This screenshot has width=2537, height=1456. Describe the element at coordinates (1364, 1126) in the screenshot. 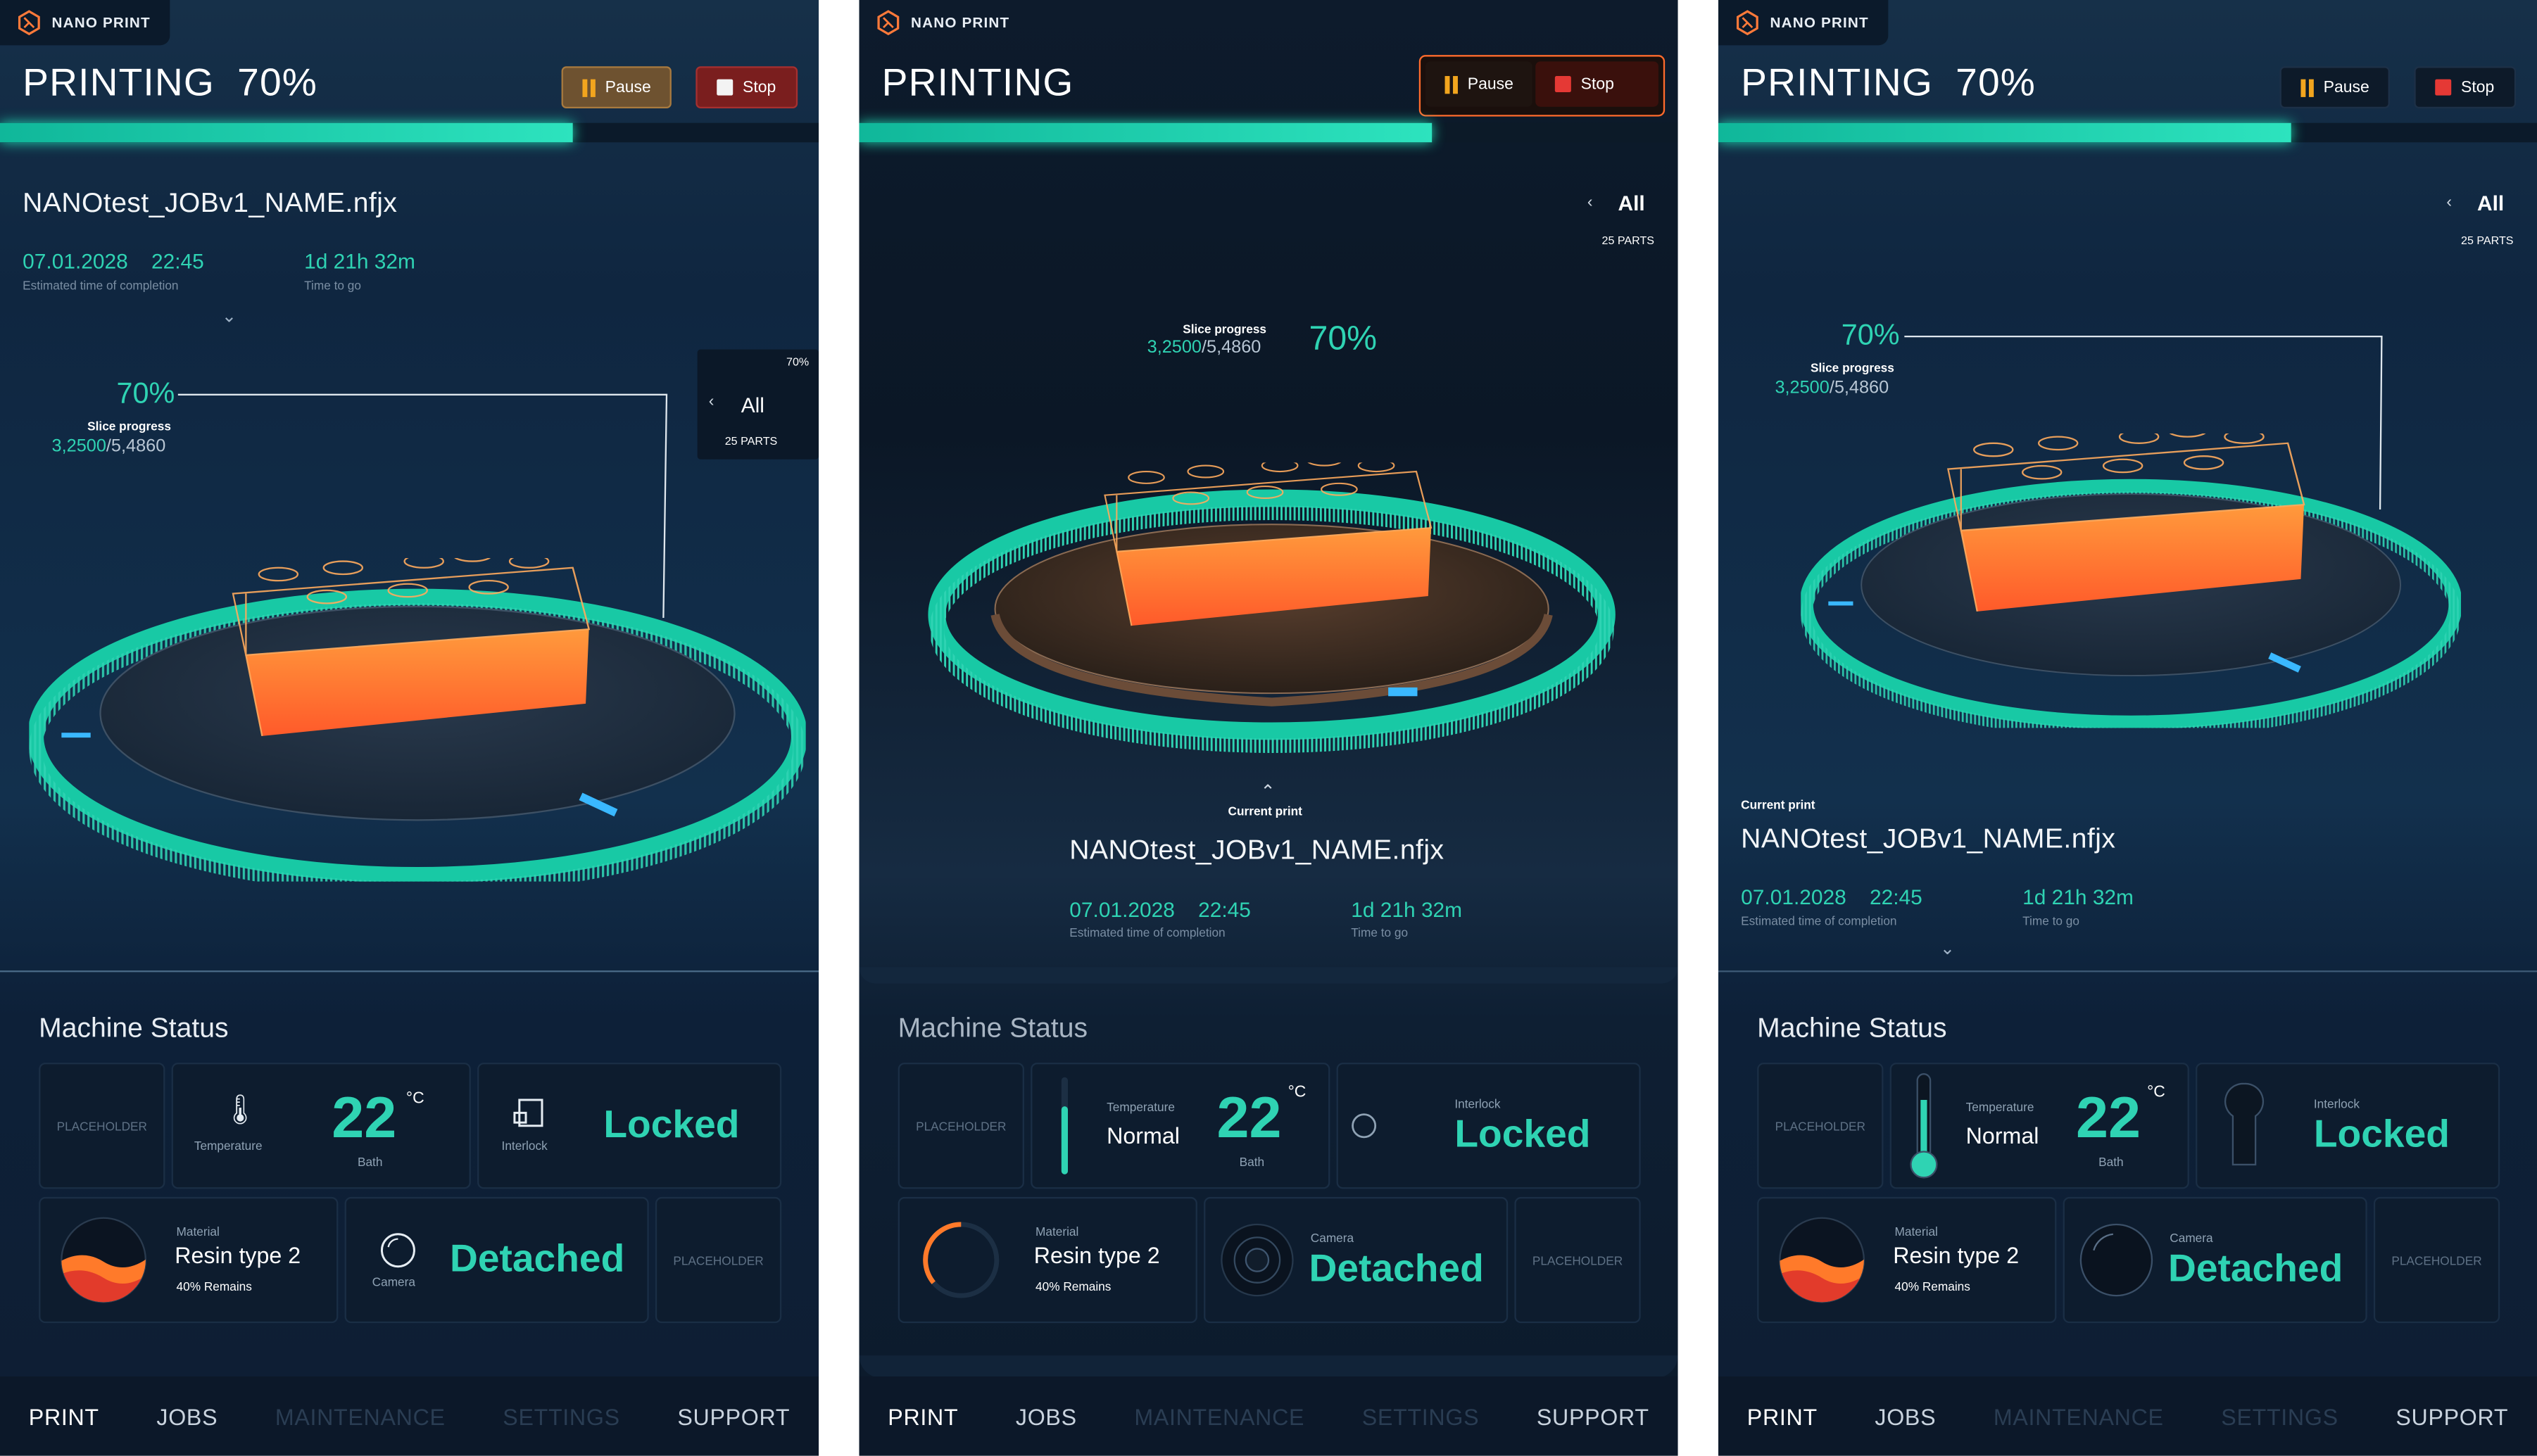

I see `lock-ring-icon` at that location.